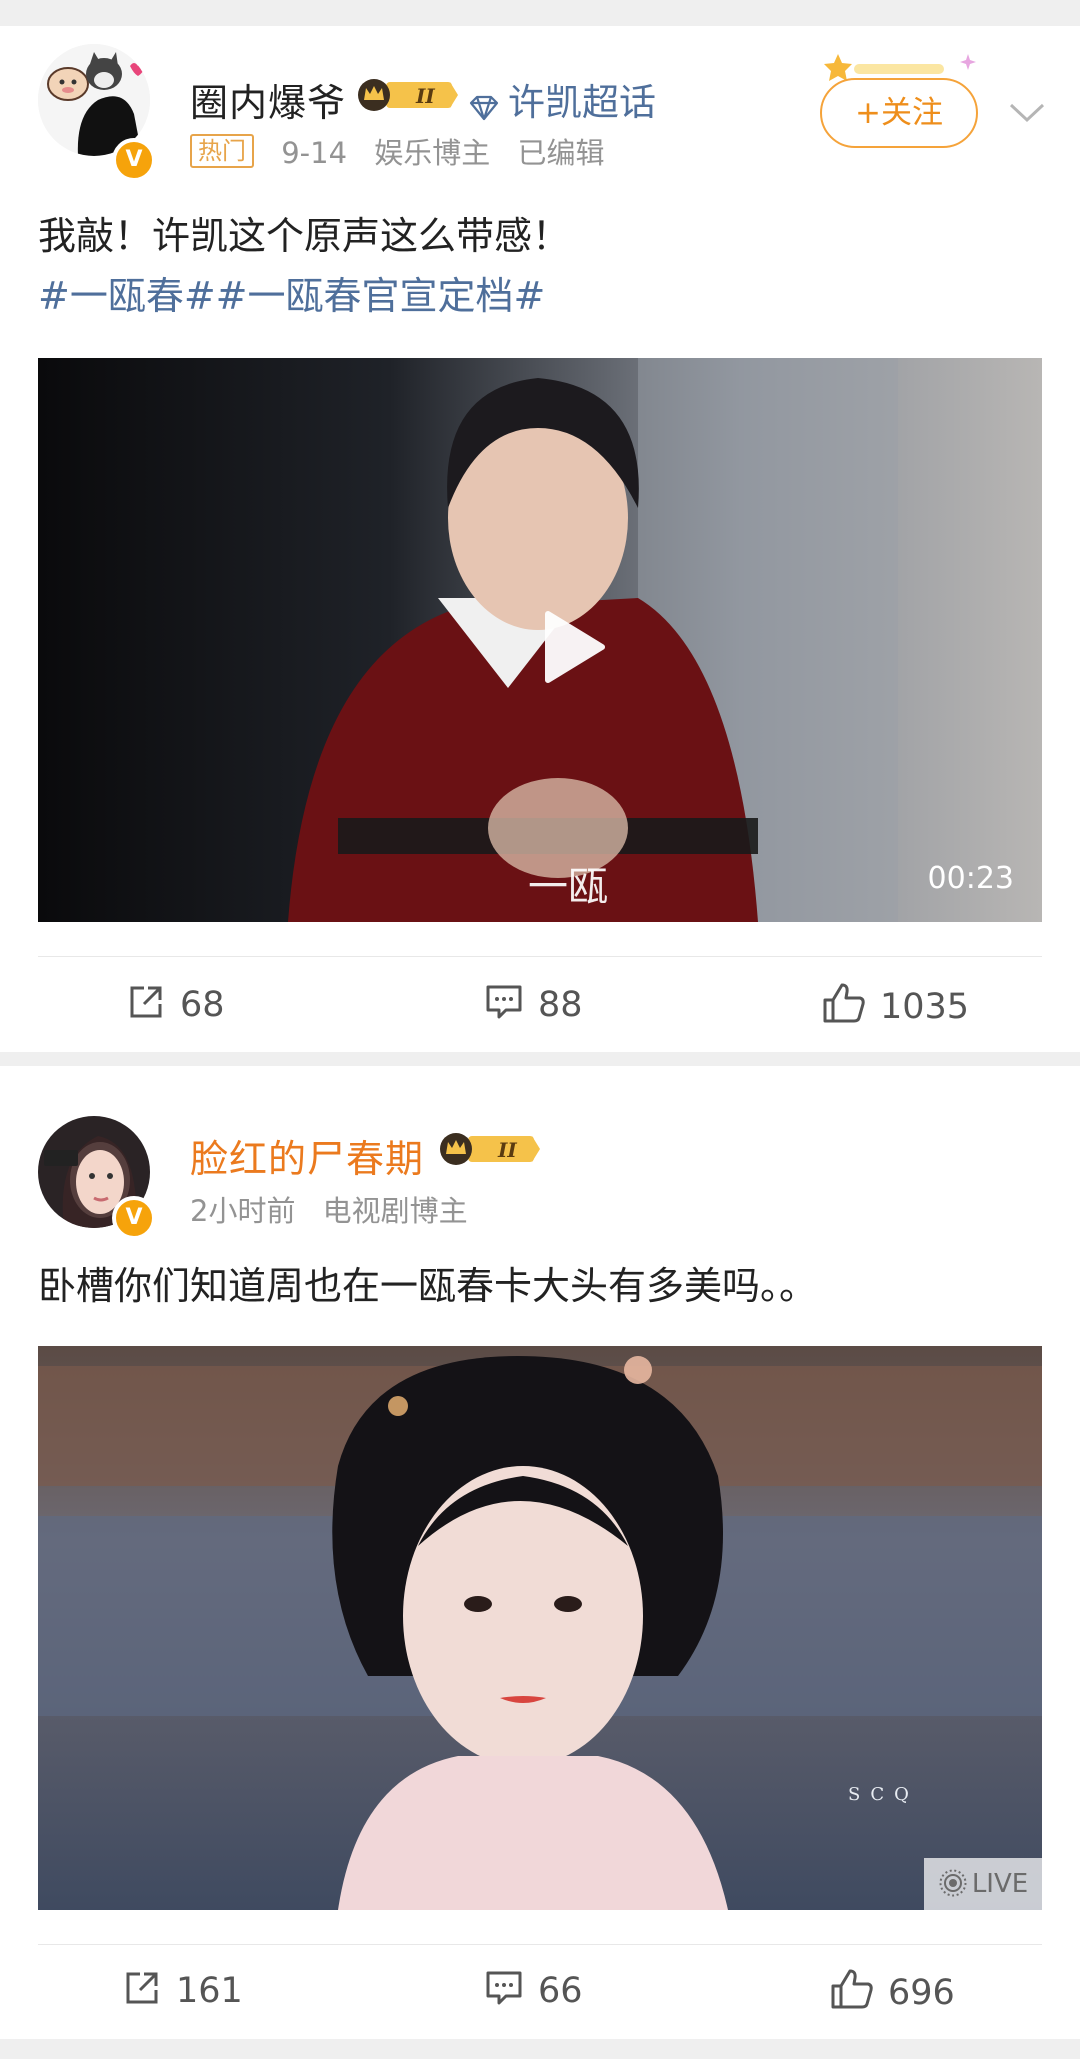  What do you see at coordinates (395, 1211) in the screenshot?
I see `author-role: 电视剧博主` at bounding box center [395, 1211].